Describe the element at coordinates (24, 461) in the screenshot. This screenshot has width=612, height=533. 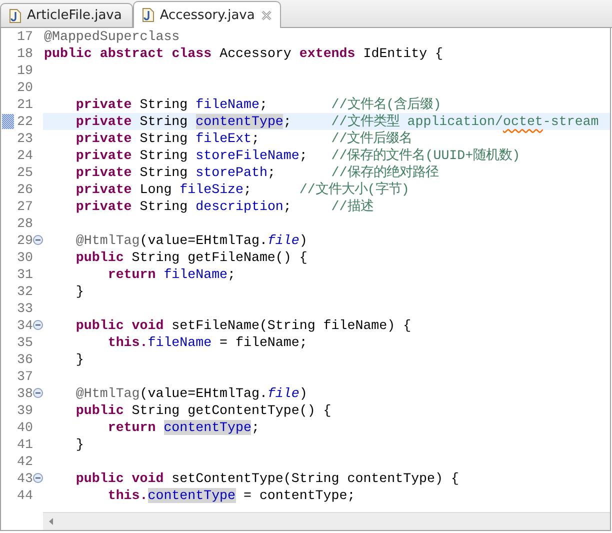
I see `line-number: 42` at that location.